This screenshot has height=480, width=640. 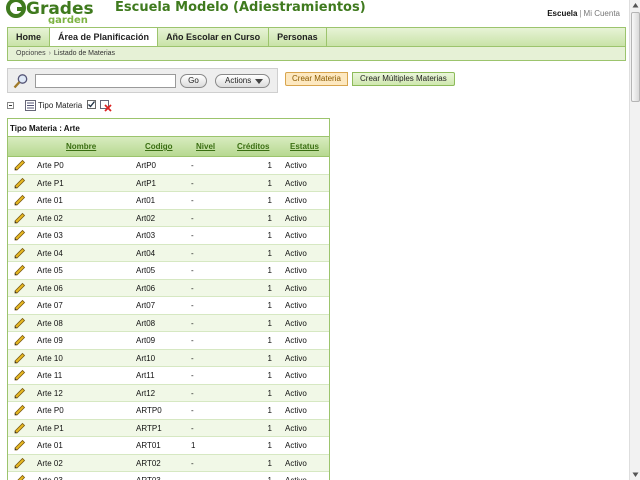 I want to click on table-row: Arte 09 Art09 - 1 Activo, so click(x=168, y=341).